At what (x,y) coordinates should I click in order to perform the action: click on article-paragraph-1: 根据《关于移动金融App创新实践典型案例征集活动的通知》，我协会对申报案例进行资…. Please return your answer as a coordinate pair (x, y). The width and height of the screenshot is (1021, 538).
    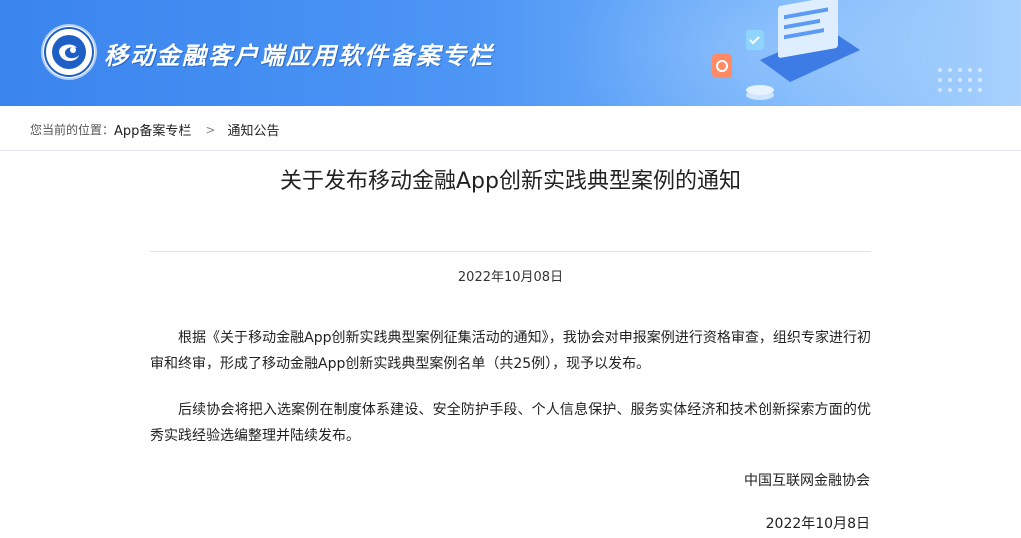
    Looking at the image, I should click on (510, 351).